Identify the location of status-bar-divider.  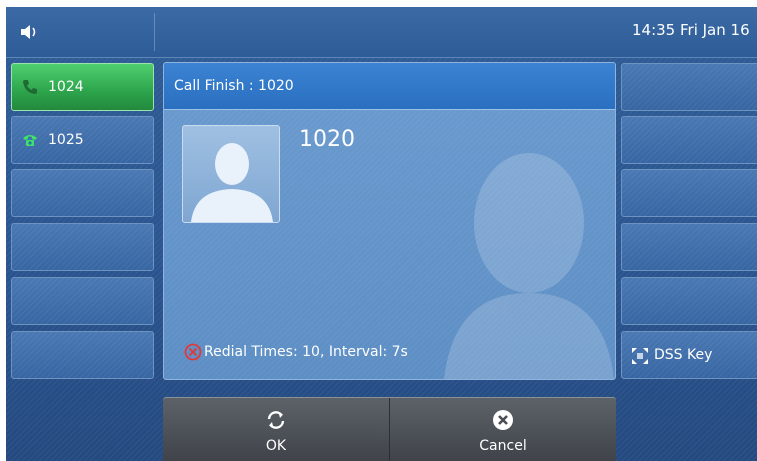
(154, 32).